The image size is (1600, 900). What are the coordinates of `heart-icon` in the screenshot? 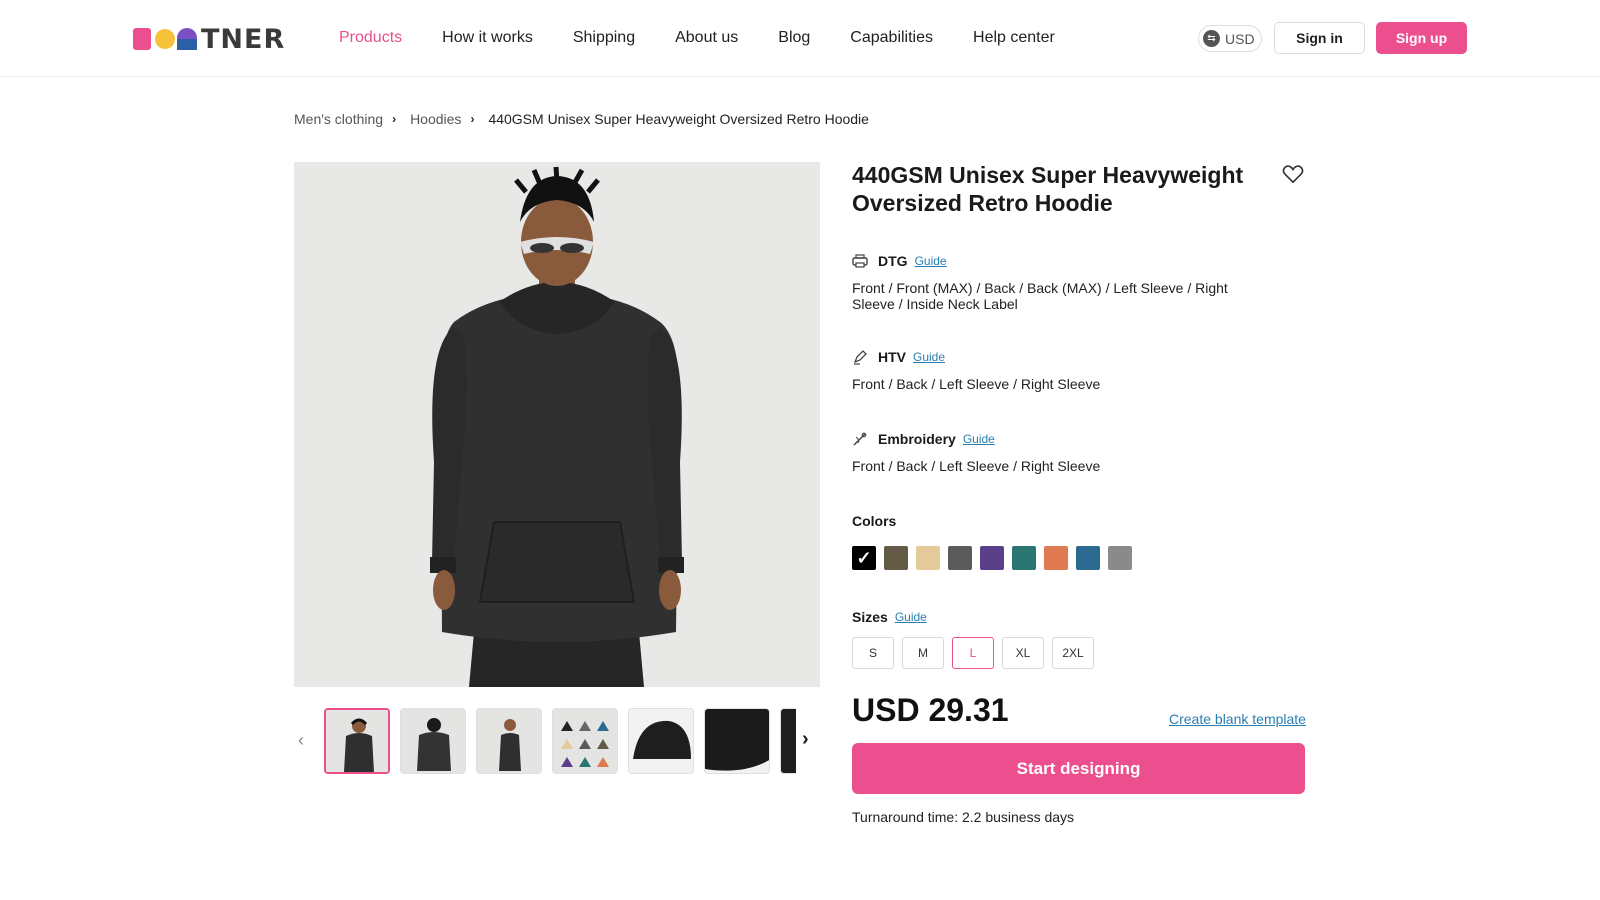 It's located at (1293, 174).